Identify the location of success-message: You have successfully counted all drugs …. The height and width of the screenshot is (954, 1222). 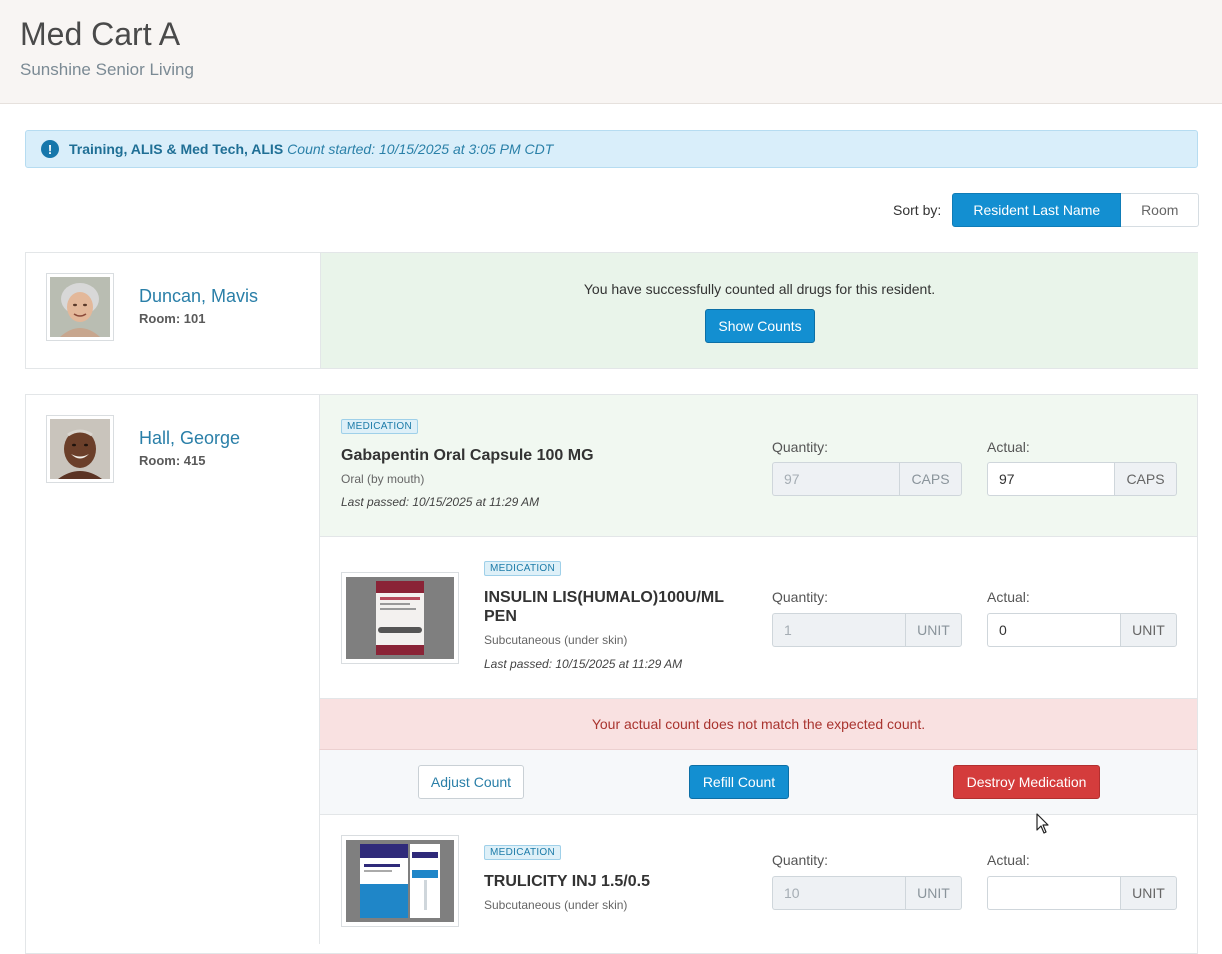
(759, 289).